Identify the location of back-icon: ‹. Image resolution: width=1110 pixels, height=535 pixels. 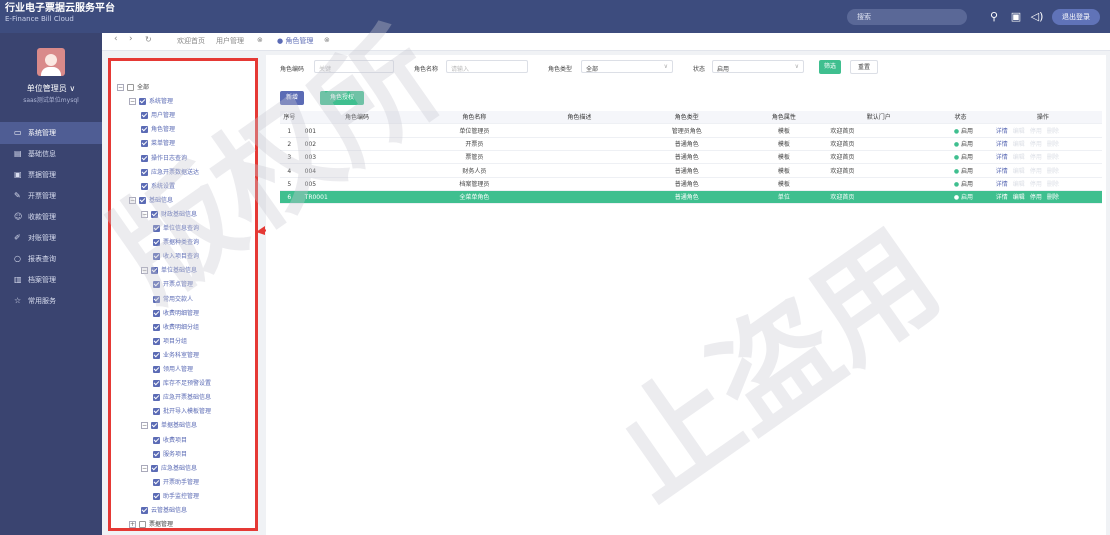
(116, 39).